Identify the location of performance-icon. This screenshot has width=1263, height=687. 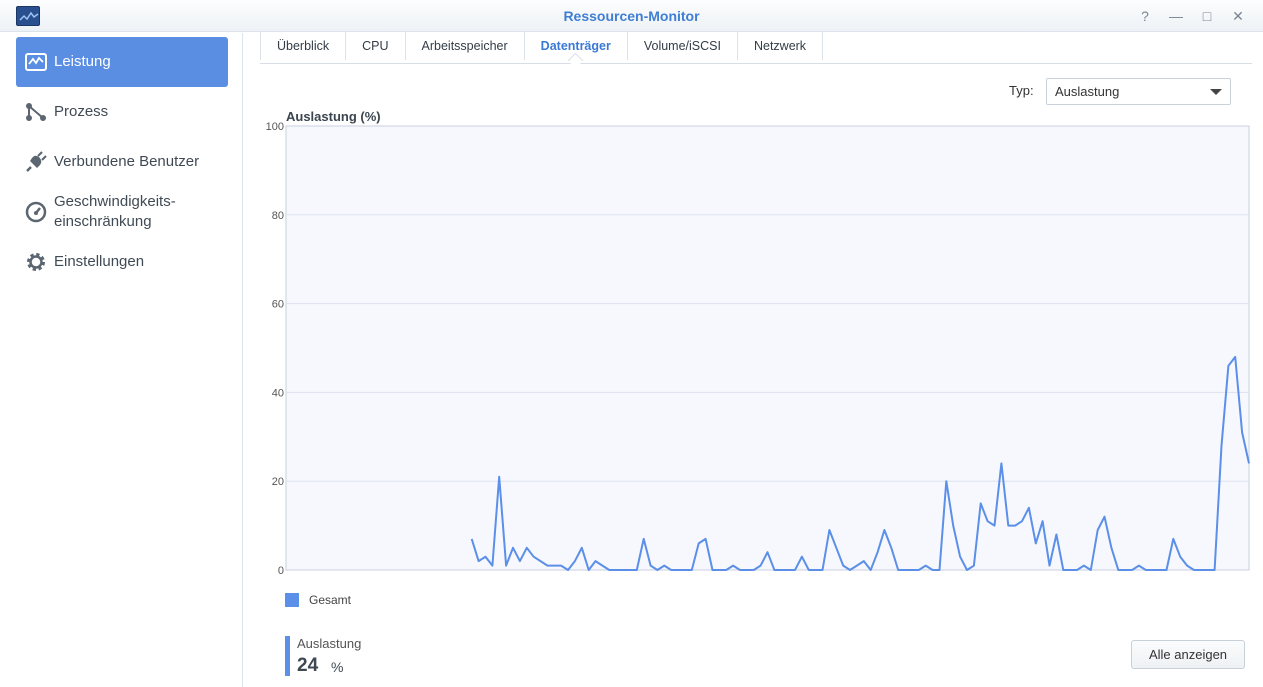
(35, 62).